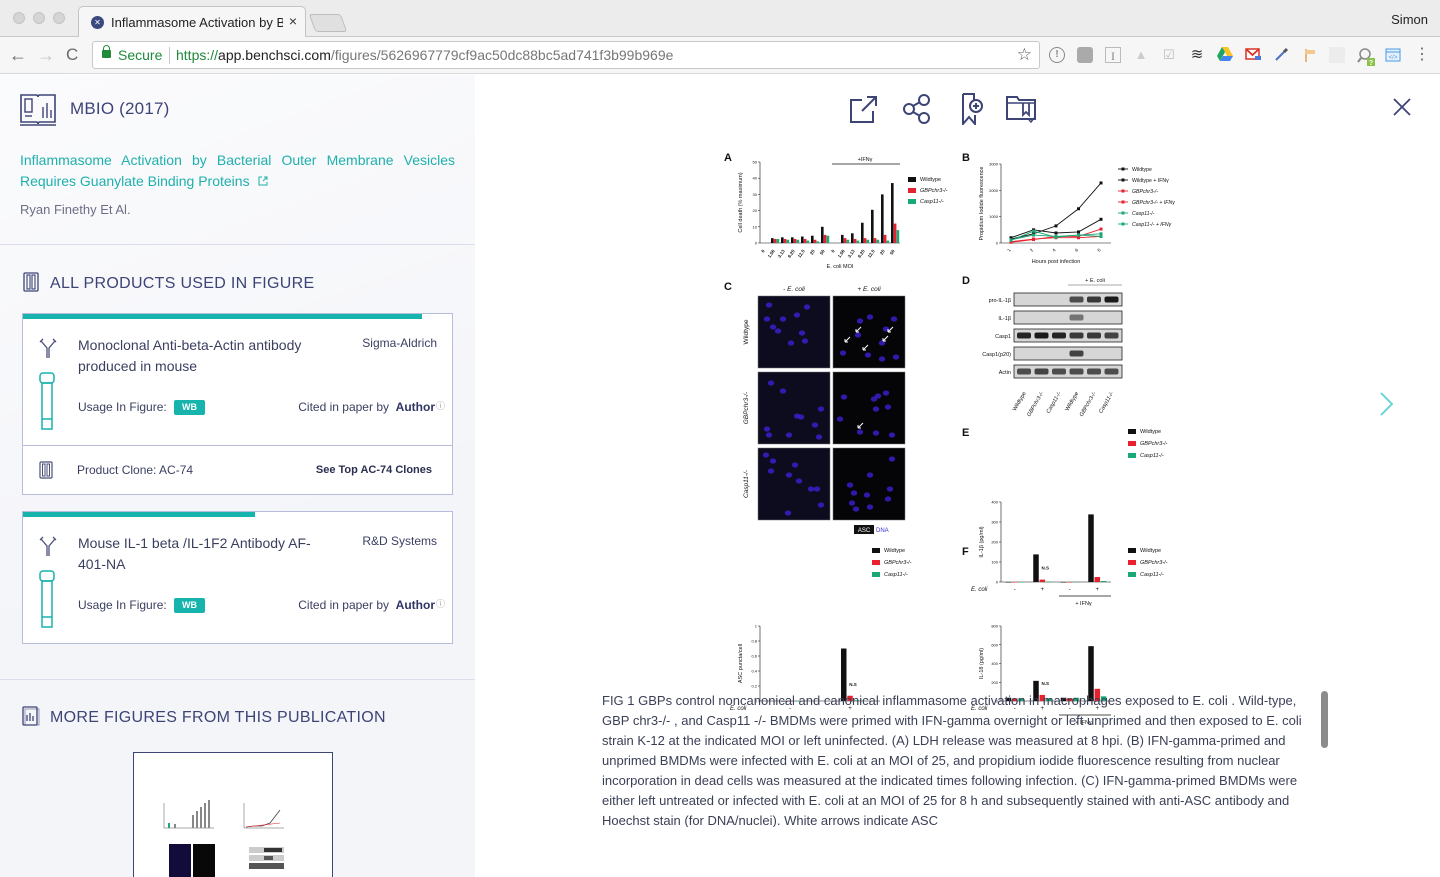  Describe the element at coordinates (1402, 107) in the screenshot. I see `close-viewer-icon` at that location.